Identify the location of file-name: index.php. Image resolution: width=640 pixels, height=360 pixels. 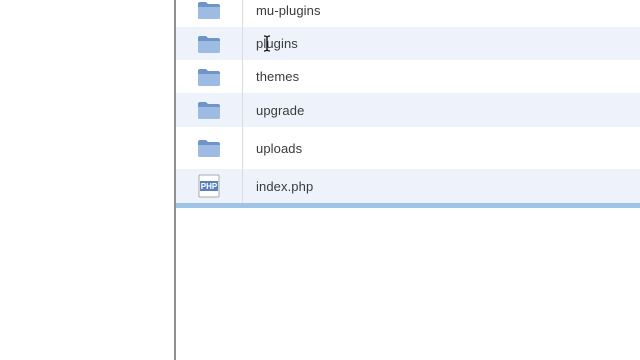
(285, 186).